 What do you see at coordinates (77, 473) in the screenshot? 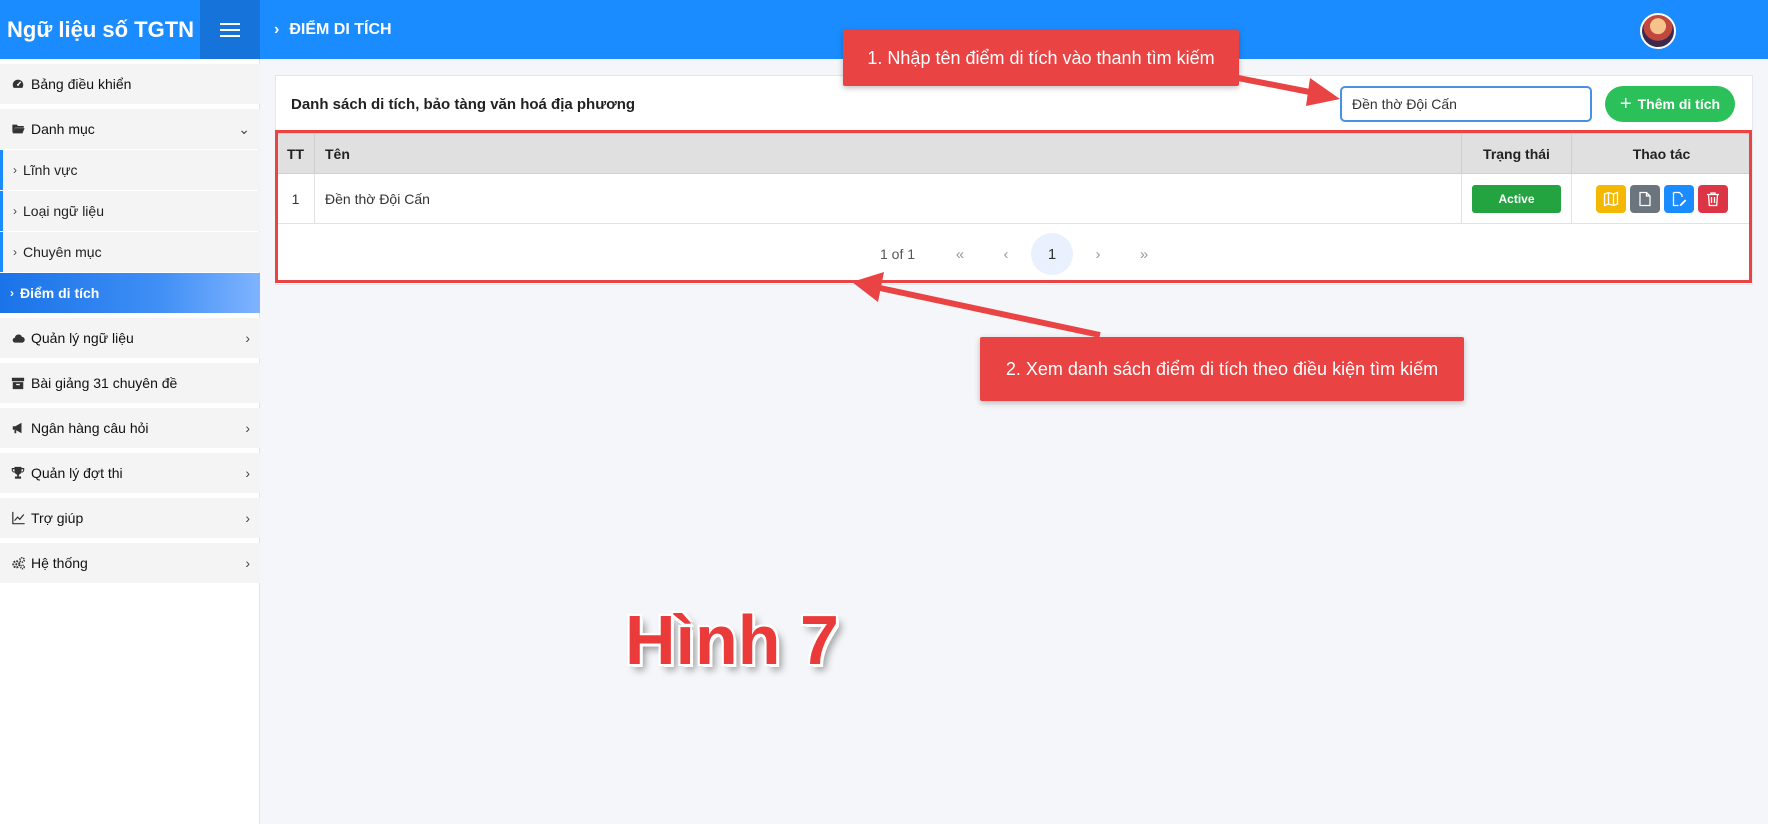
I see `sidebar-item-label: Quản lý đợt thi` at bounding box center [77, 473].